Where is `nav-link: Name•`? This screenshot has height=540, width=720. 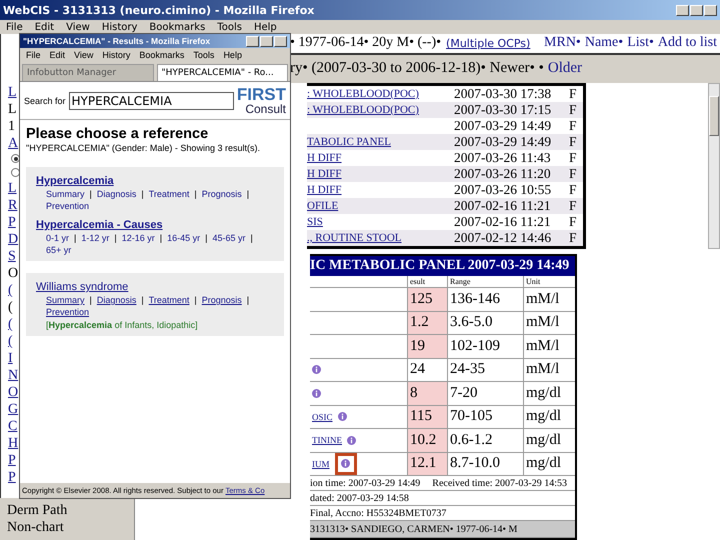
nav-link: Name• is located at coordinates (604, 43).